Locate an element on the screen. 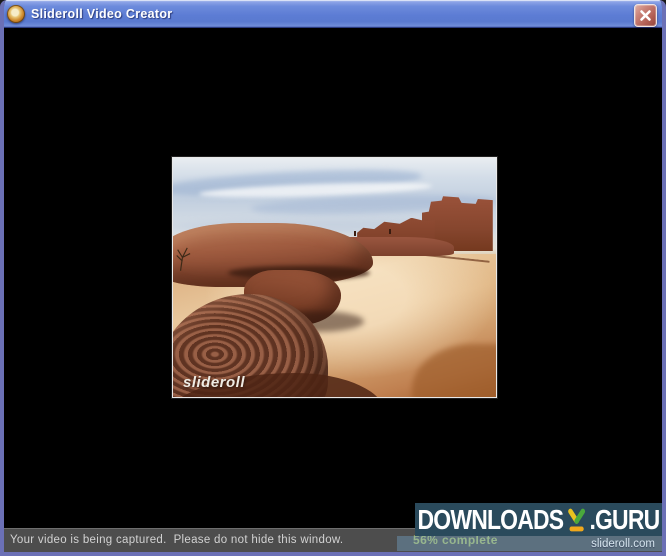 This screenshot has width=666, height=556. close-button is located at coordinates (645, 15).